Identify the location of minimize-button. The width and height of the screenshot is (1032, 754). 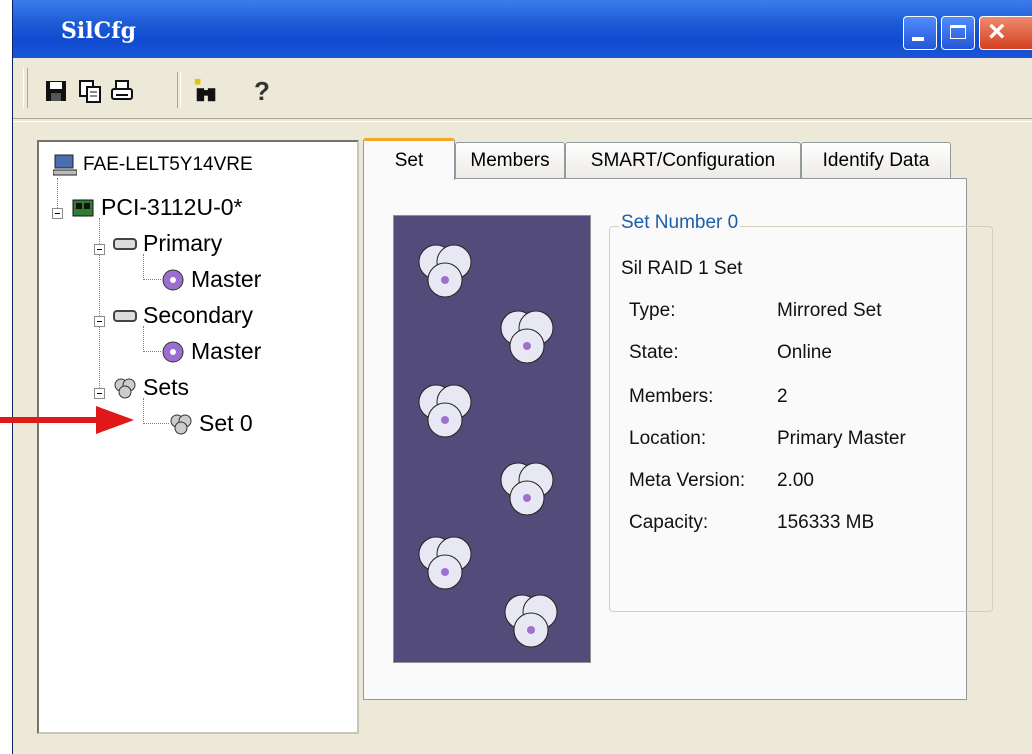
(920, 33).